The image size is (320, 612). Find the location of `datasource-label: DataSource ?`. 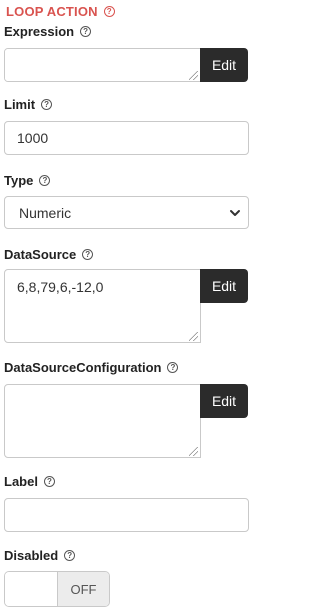

datasource-label: DataSource ? is located at coordinates (49, 254).